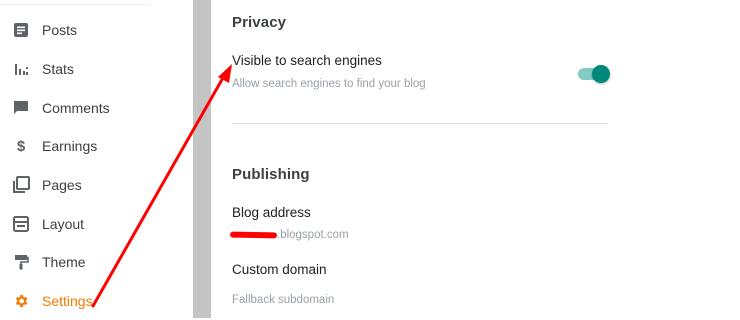 Image resolution: width=740 pixels, height=320 pixels. Describe the element at coordinates (96, 30) in the screenshot. I see `sidebar-item-posts: Posts` at that location.